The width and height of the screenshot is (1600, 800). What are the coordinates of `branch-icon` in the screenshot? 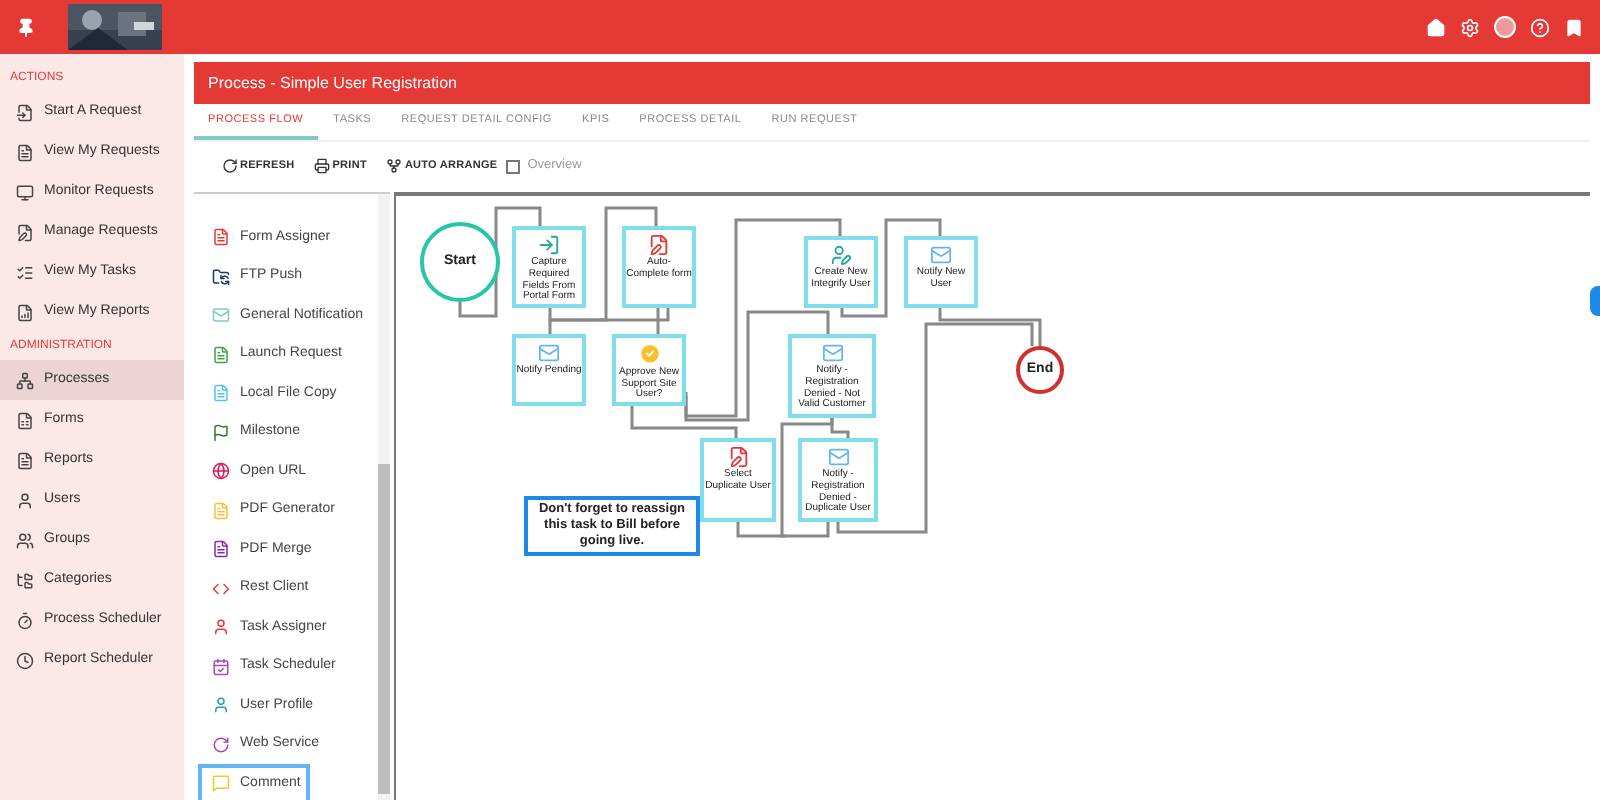 It's located at (394, 166).